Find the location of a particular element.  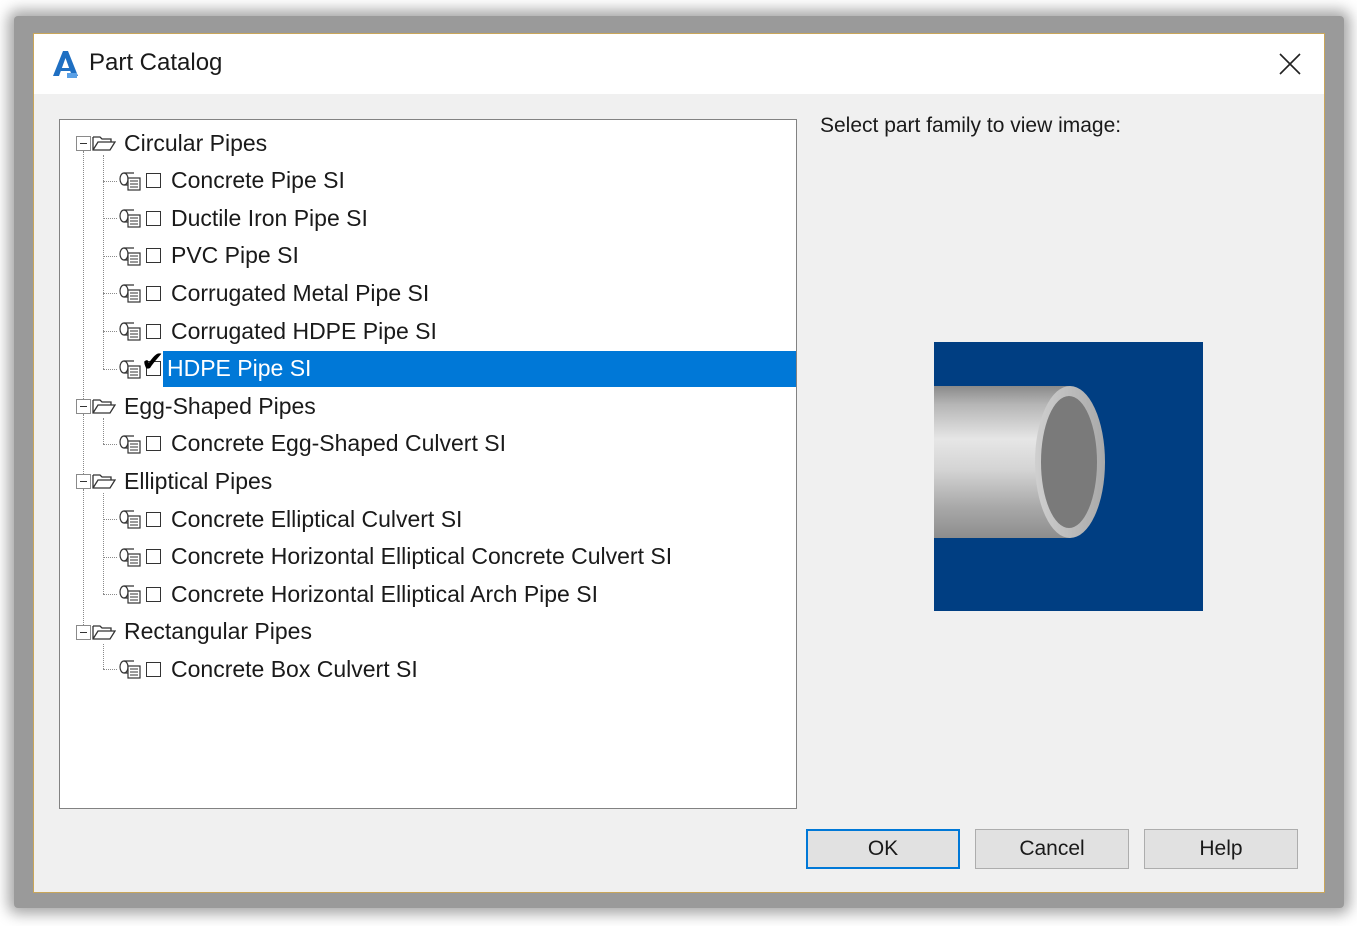

tree-item: Concrete Pipe SI is located at coordinates (231, 181).